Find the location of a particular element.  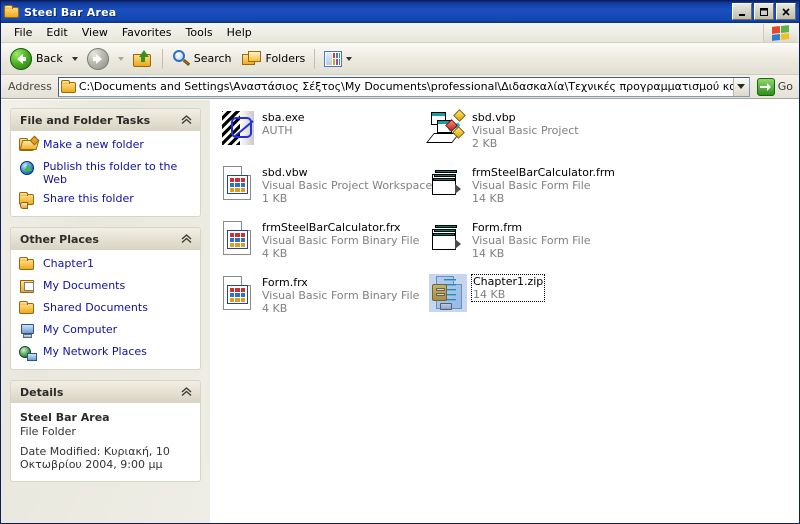

file-tasks-header: File and Folder Tasks is located at coordinates (105, 119).